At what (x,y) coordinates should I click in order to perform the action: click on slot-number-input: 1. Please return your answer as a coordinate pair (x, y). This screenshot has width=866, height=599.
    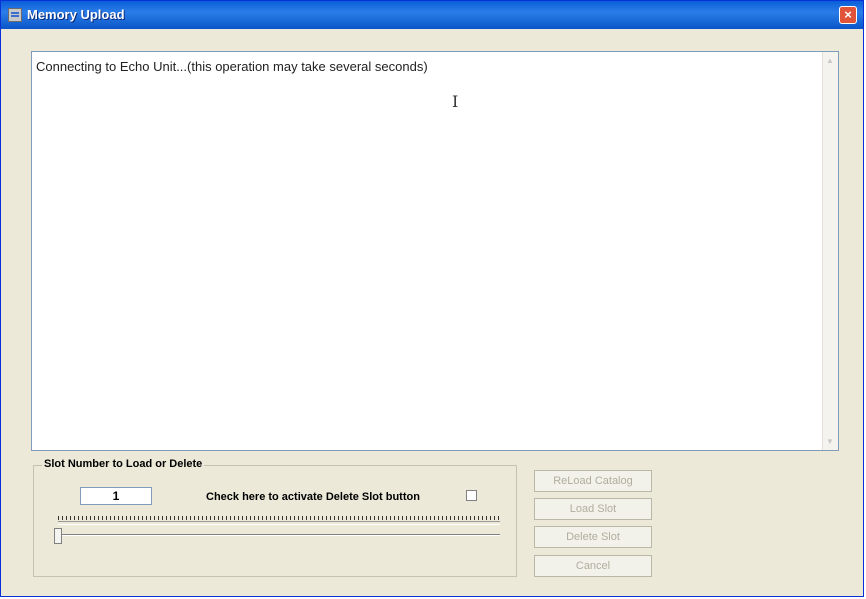
    Looking at the image, I should click on (116, 496).